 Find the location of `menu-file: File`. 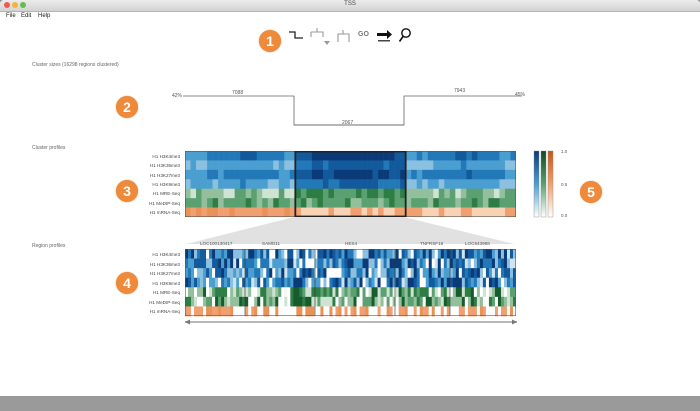

menu-file: File is located at coordinates (11, 16).